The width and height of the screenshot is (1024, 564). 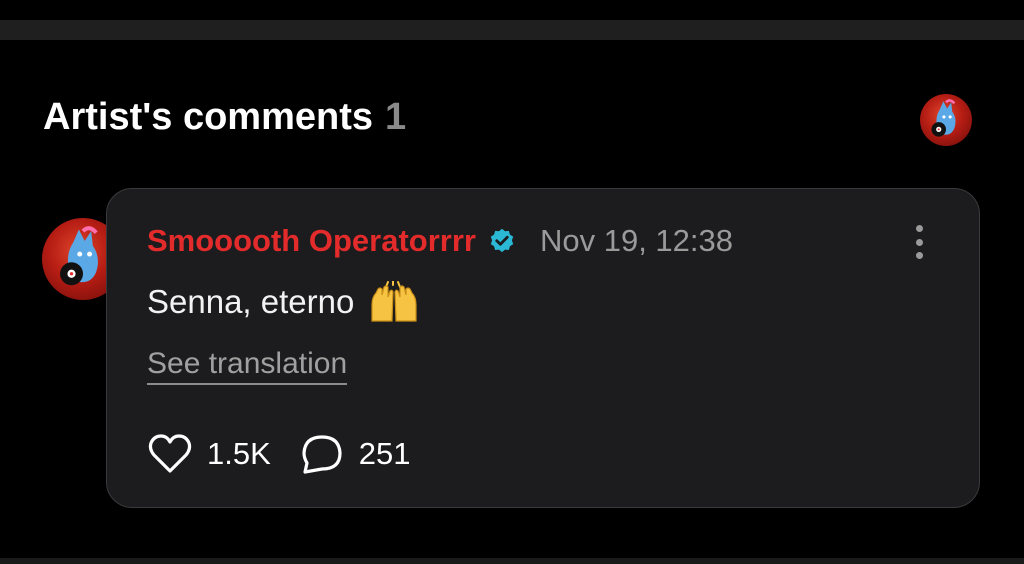 What do you see at coordinates (919, 242) in the screenshot?
I see `more-options-button` at bounding box center [919, 242].